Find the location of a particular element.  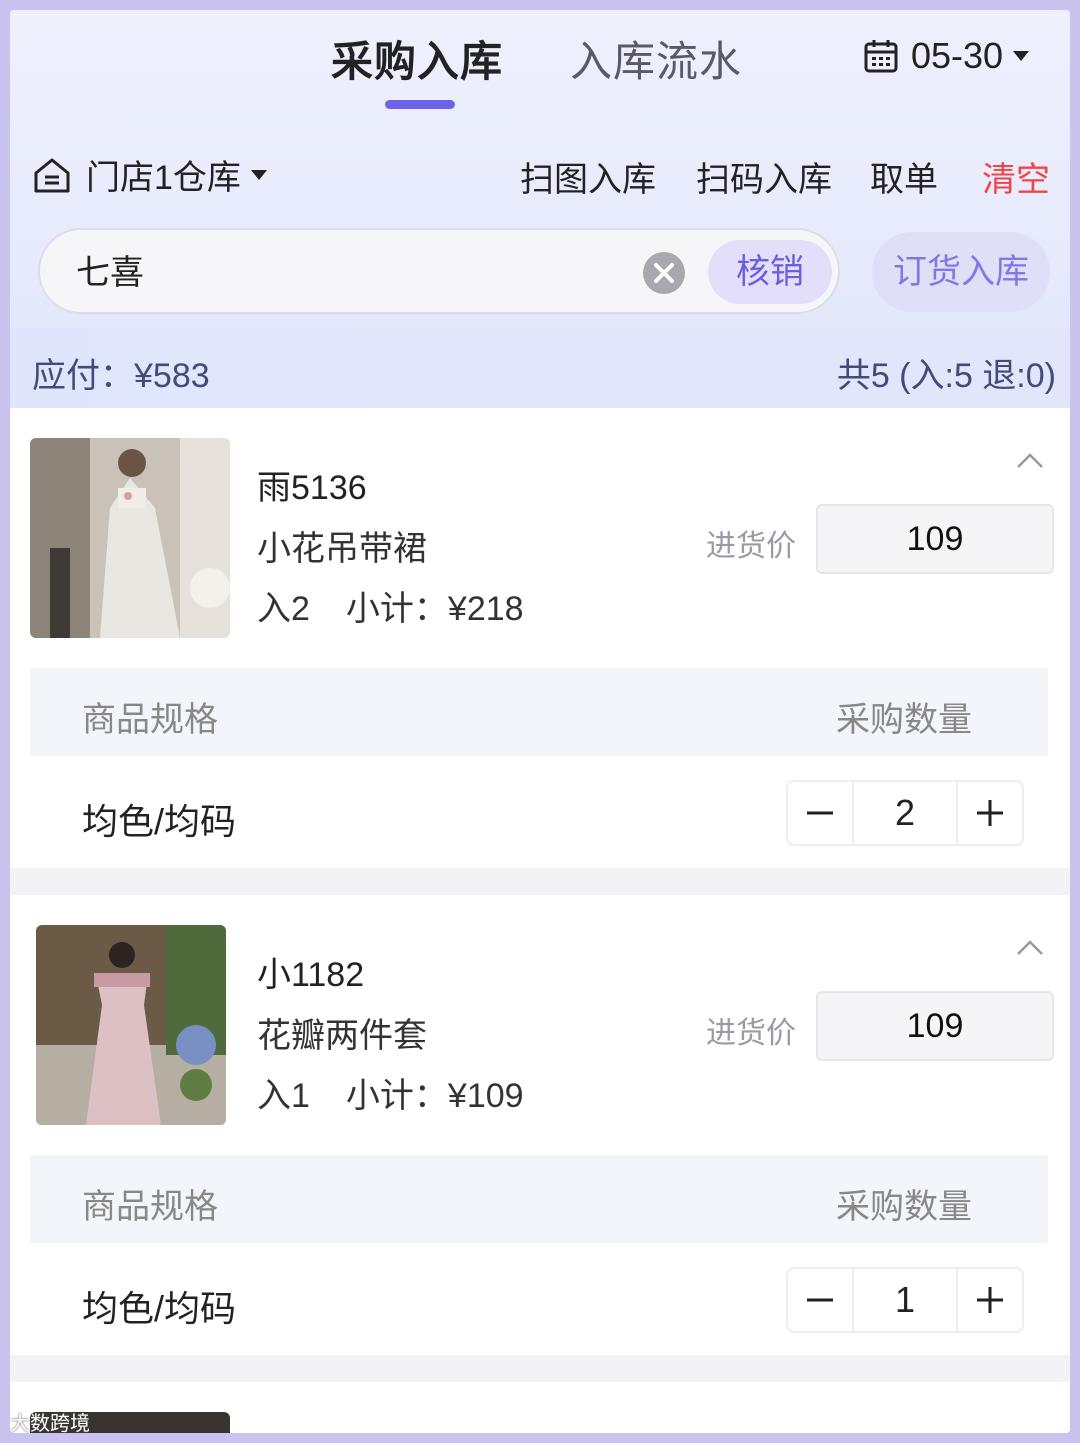

quantity-value: 1 is located at coordinates (905, 1300).